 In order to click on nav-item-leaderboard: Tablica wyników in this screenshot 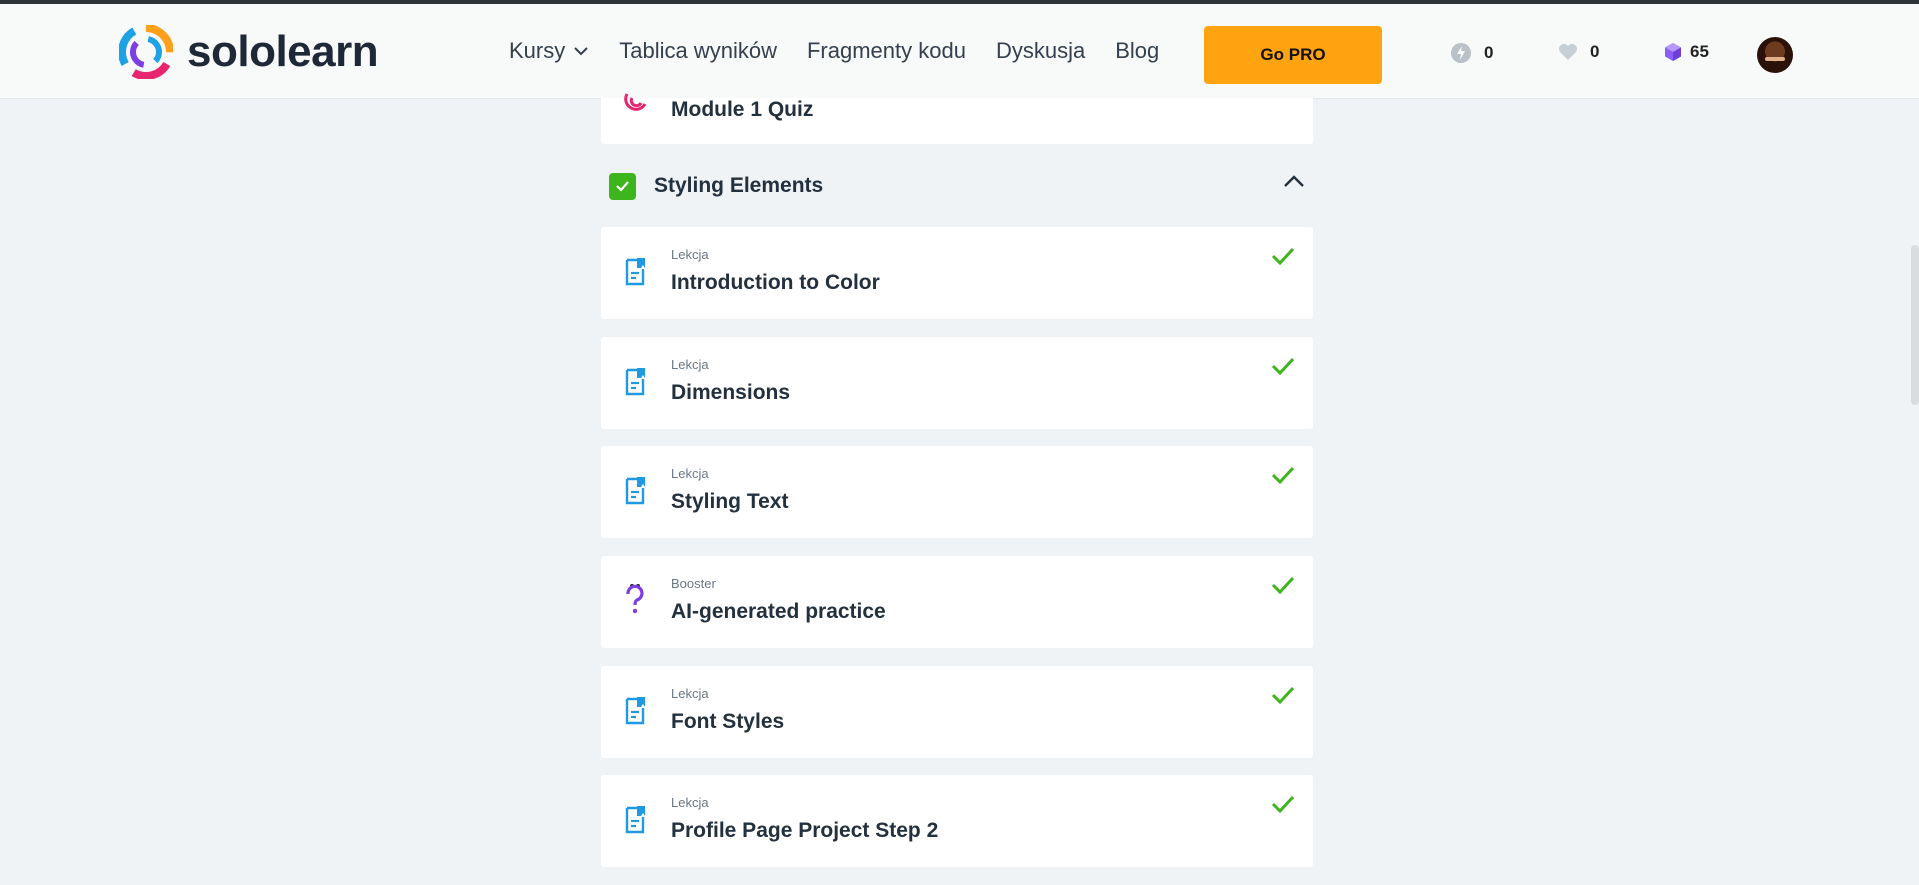, I will do `click(698, 51)`.